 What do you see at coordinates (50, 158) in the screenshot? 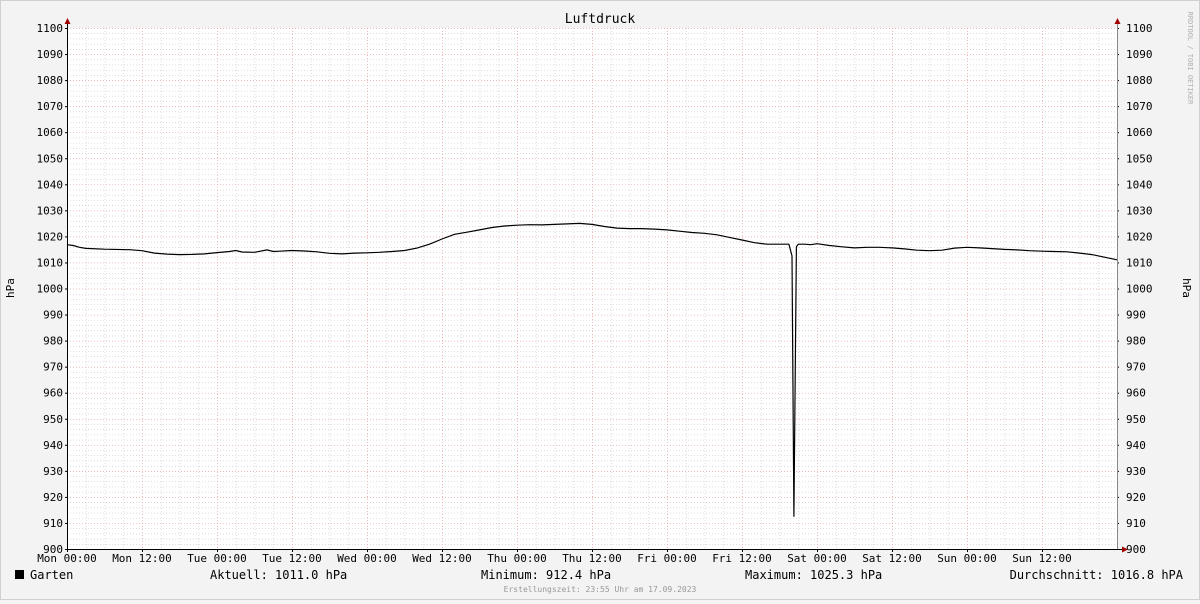
I see `y-tick-label-left: 1050` at bounding box center [50, 158].